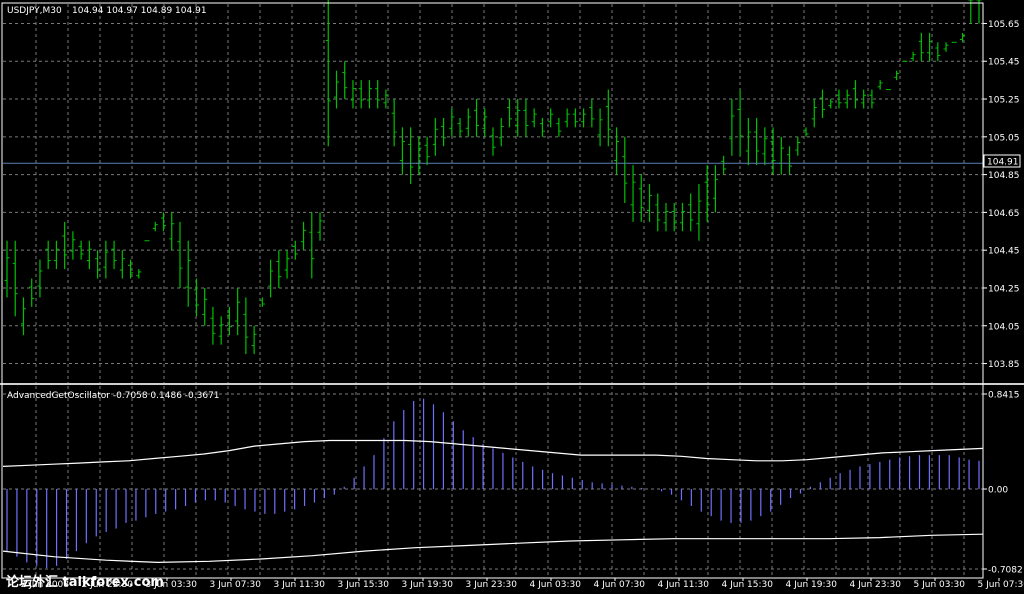 The width and height of the screenshot is (1024, 594). I want to click on time-axis-label: 3 Jun 07:30, so click(236, 585).